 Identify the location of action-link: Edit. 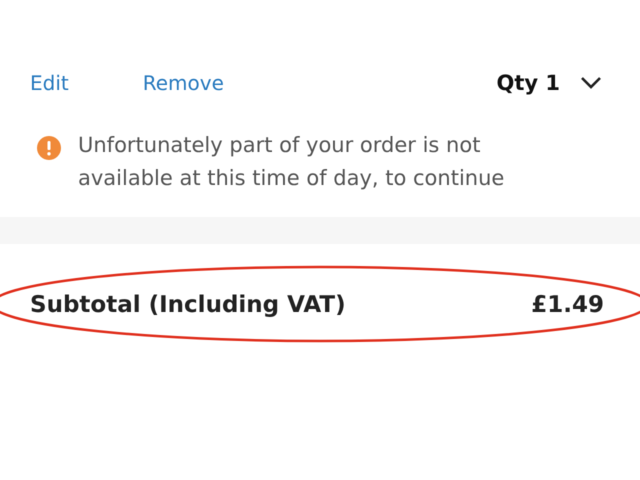
(49, 83).